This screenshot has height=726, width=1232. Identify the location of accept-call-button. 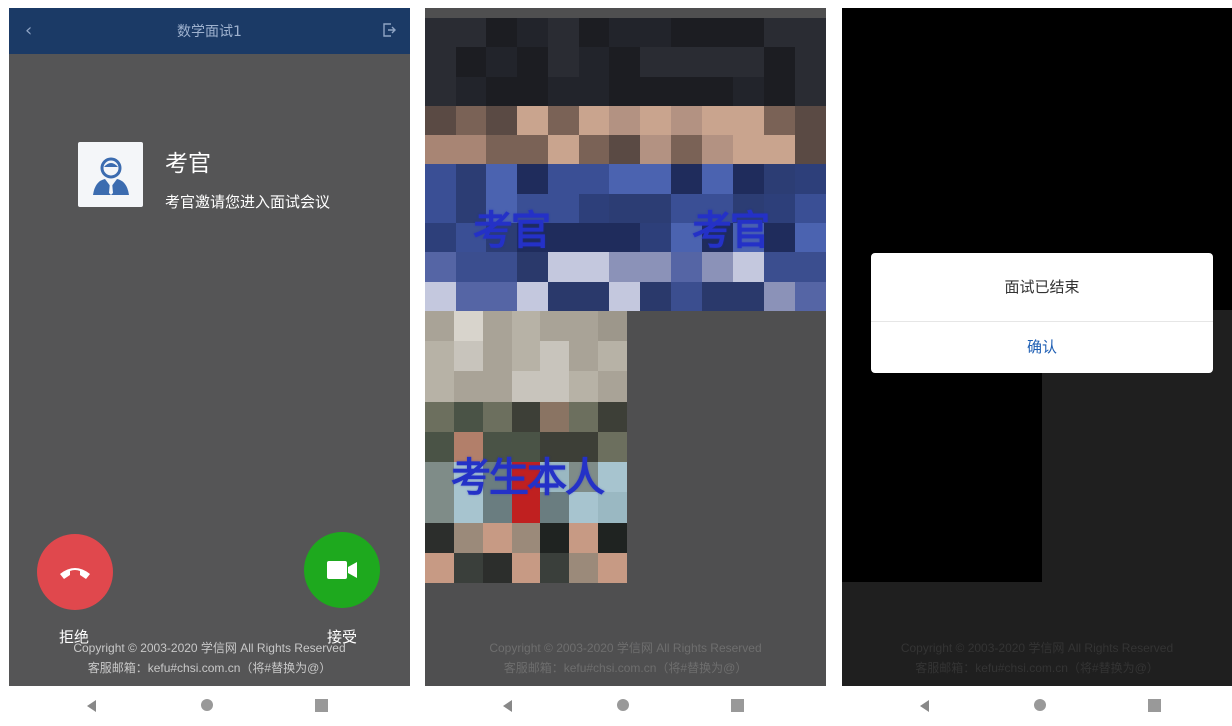
(342, 570).